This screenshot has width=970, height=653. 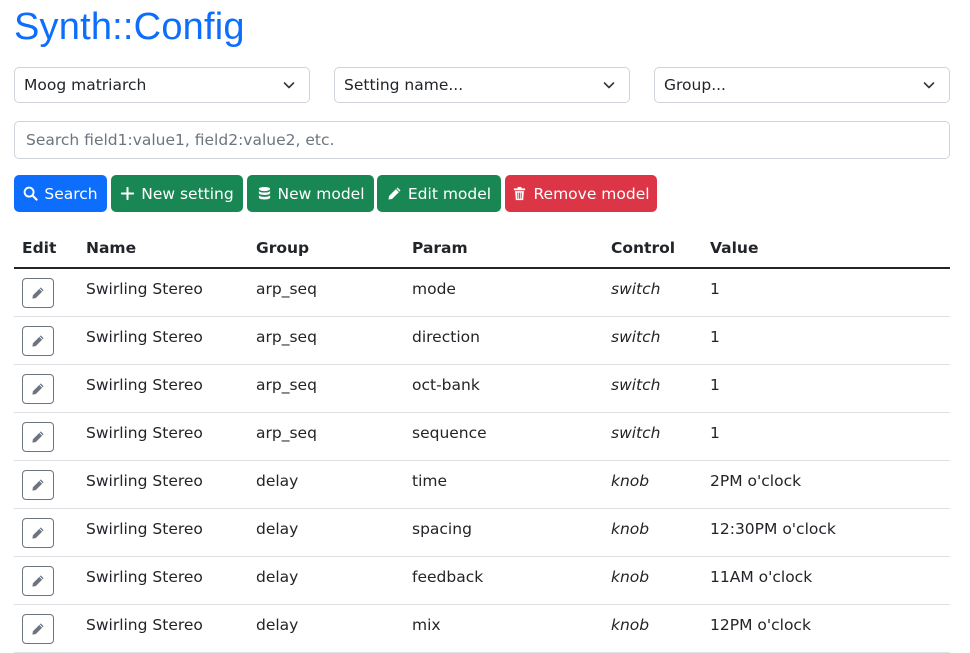 What do you see at coordinates (503, 628) in the screenshot?
I see `cell-param: mix` at bounding box center [503, 628].